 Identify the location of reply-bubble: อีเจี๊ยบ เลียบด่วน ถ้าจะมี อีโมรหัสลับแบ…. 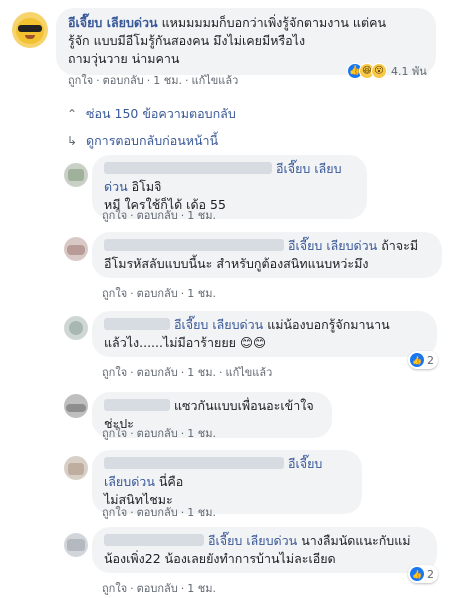
(267, 255).